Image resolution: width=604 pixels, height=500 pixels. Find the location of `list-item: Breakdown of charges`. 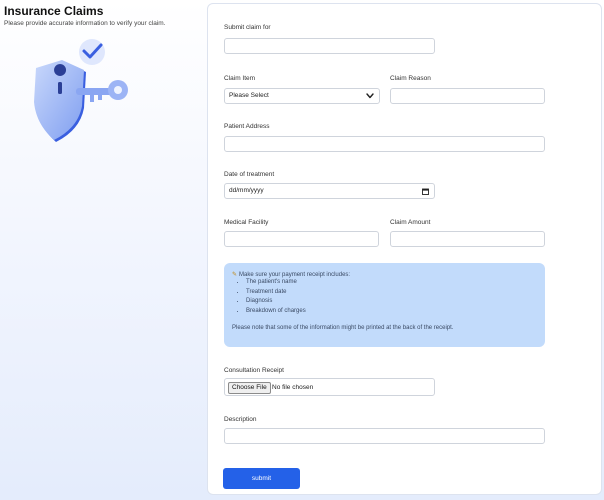

list-item: Breakdown of charges is located at coordinates (276, 312).